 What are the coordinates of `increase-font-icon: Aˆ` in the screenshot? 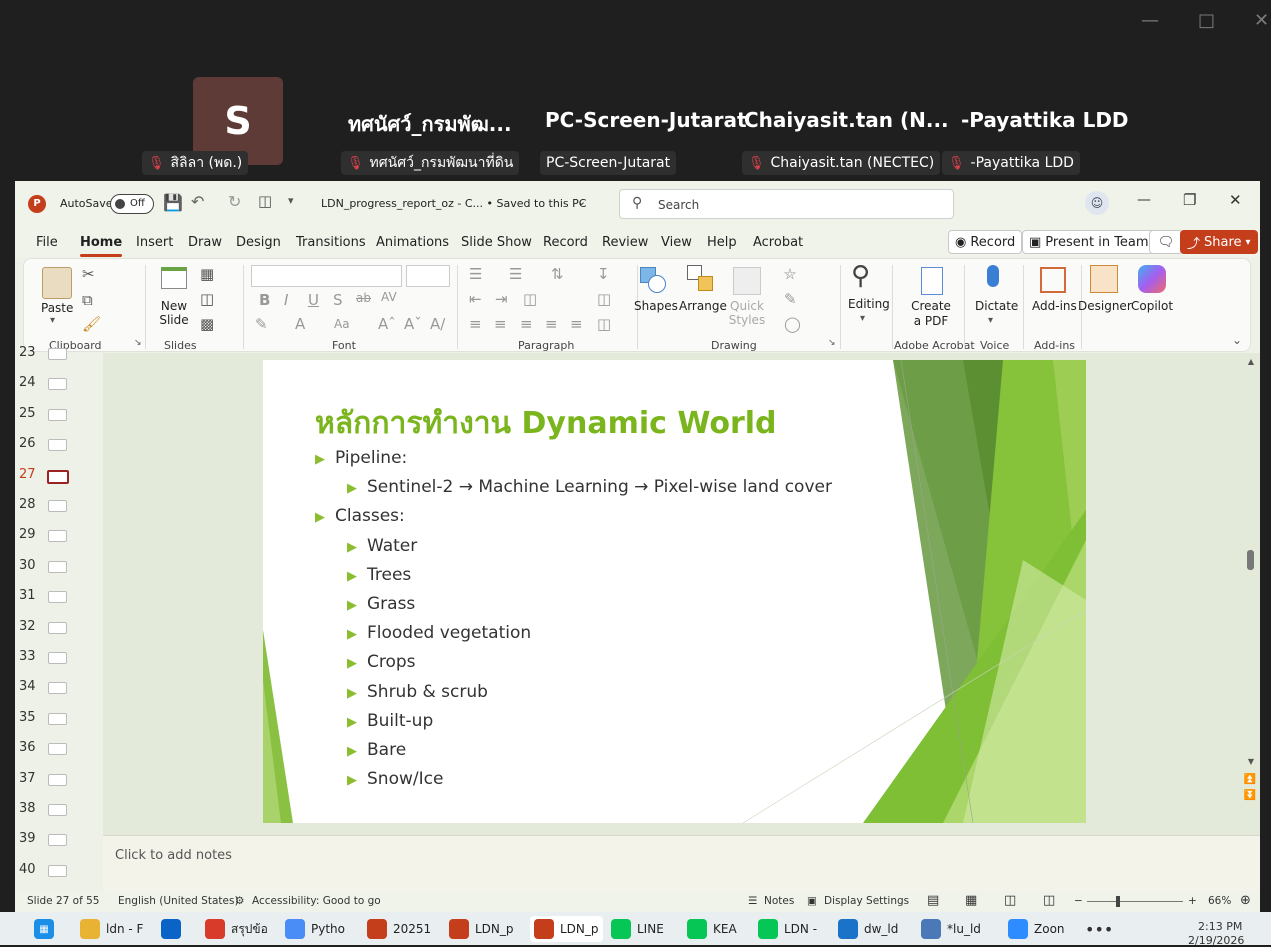 It's located at (387, 324).